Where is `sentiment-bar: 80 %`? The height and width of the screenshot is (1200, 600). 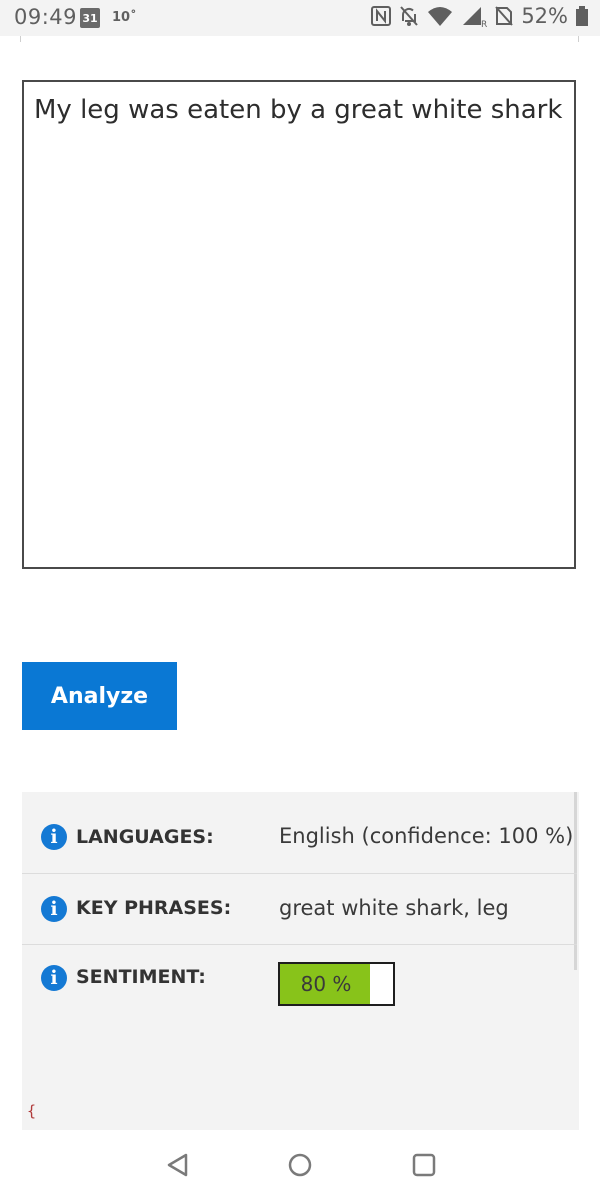 sentiment-bar: 80 % is located at coordinates (336, 984).